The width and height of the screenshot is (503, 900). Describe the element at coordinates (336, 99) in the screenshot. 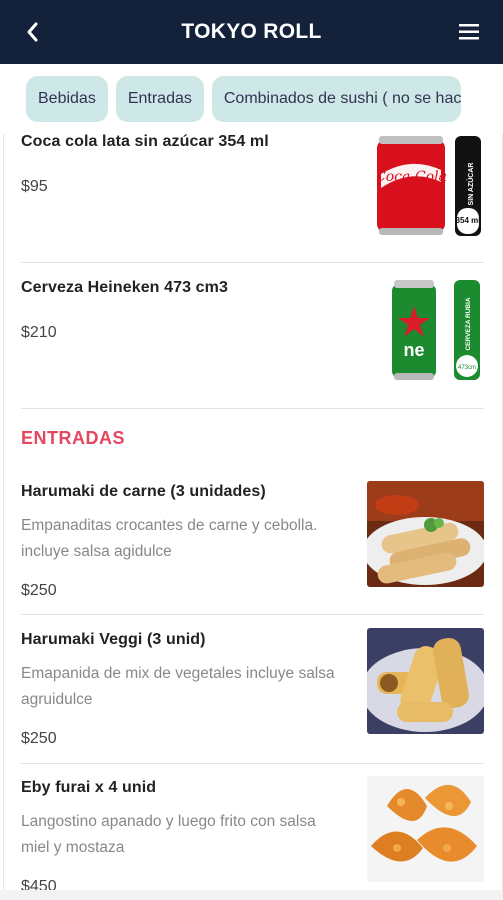

I see `category-chip-combinados: Combinados de sushi ( no se hac` at that location.